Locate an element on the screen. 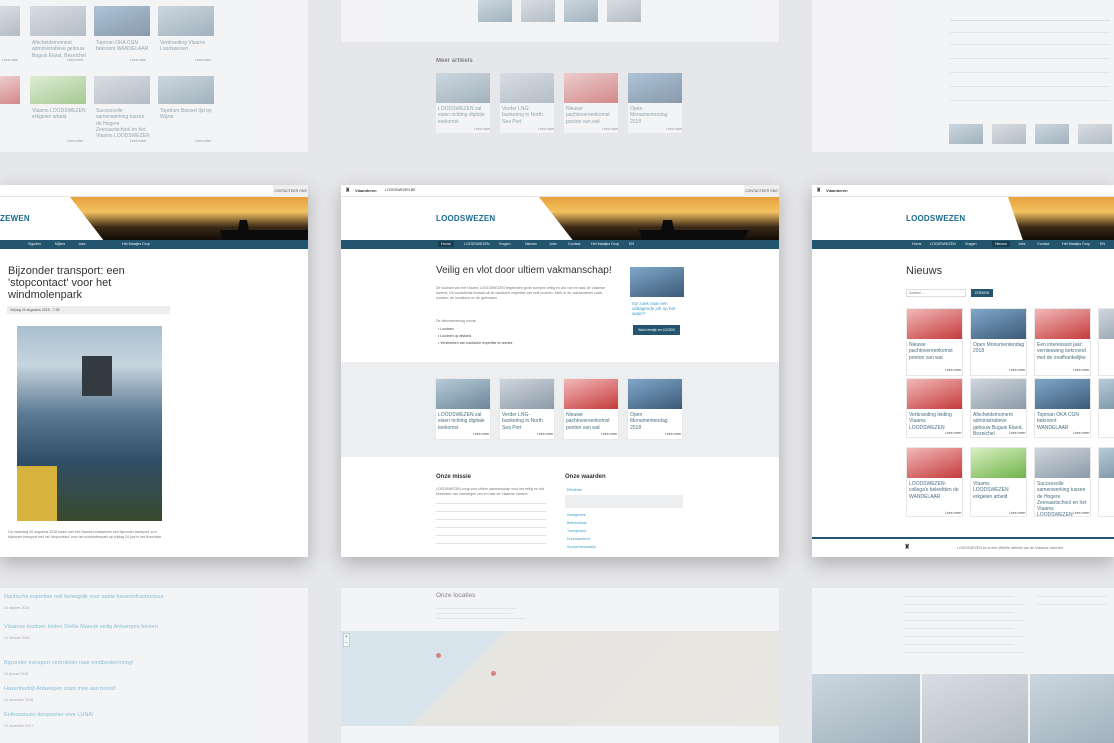 The image size is (1114, 743). locations-map: + − is located at coordinates (560, 678).